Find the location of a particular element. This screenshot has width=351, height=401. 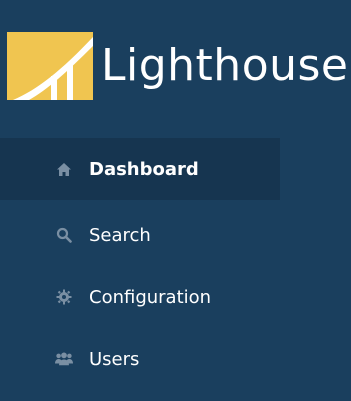

lighthouse-logo-icon is located at coordinates (50, 66).